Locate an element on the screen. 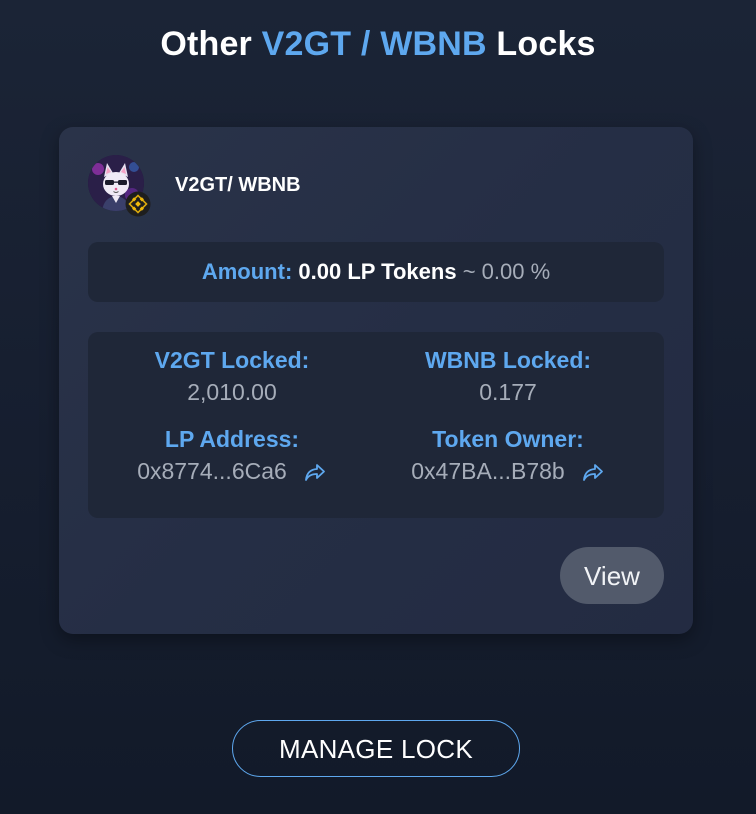 This screenshot has width=756, height=814. manage-lock-button: MANAGE LOCK is located at coordinates (376, 748).